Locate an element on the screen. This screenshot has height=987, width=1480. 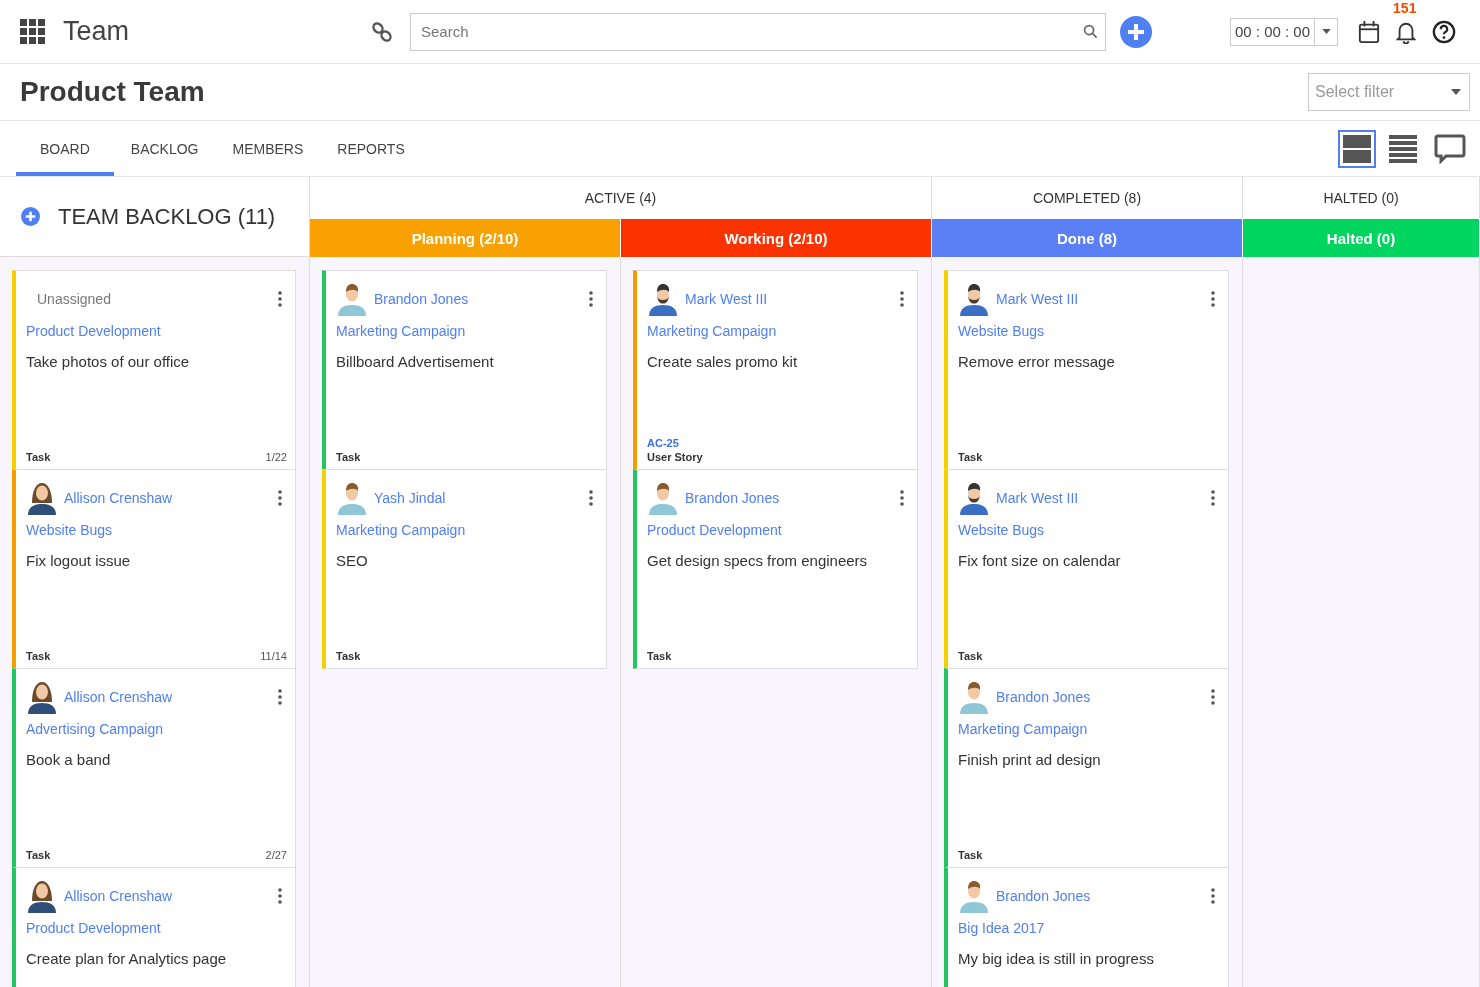
task-card: Allison Crenshaw Advertising Campaign Book a band Task 2/27 is located at coordinates (154, 768).